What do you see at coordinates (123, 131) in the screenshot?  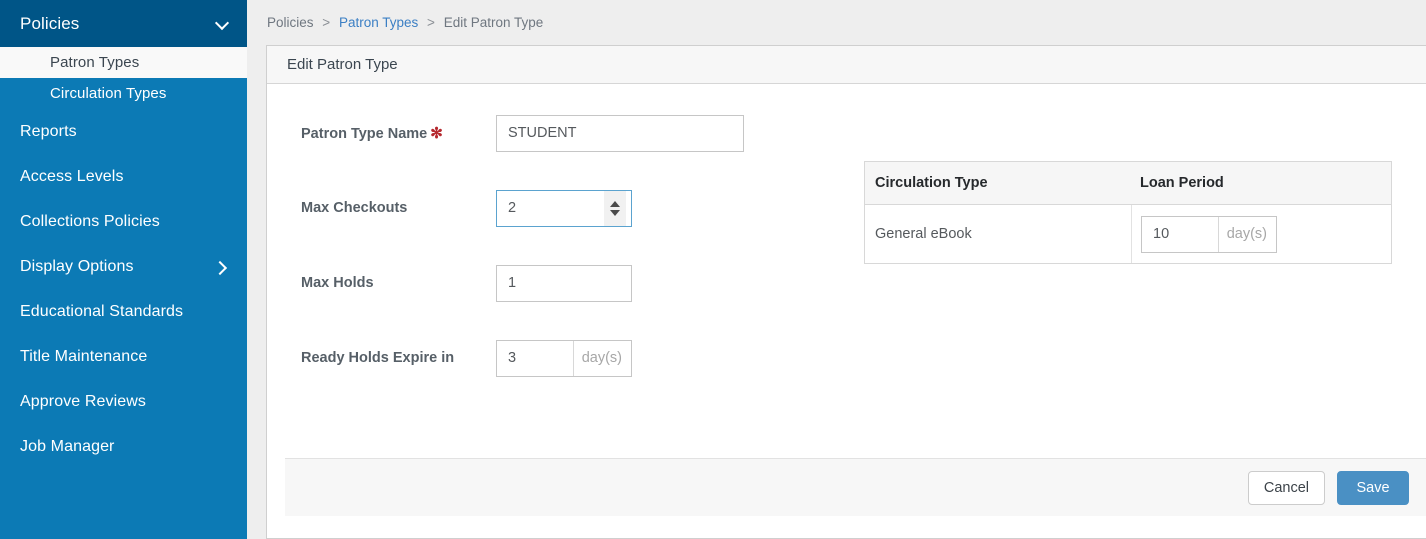 I see `sidebar-item-reports: Reports` at bounding box center [123, 131].